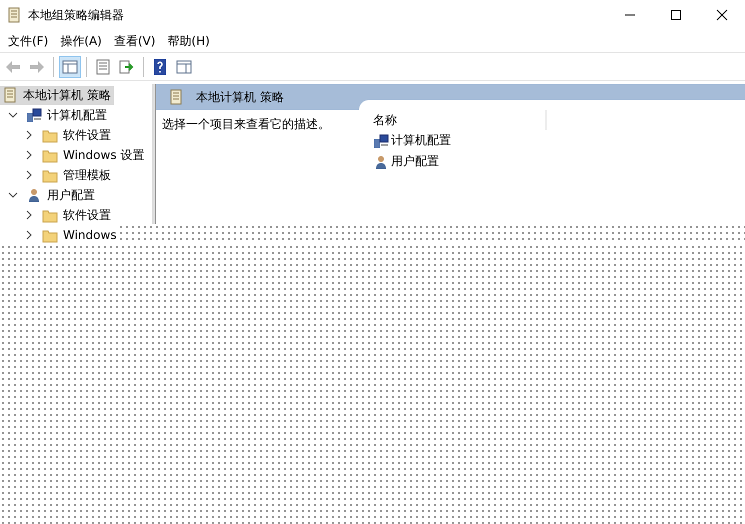 This screenshot has width=745, height=524. Describe the element at coordinates (127, 67) in the screenshot. I see `export-icon` at that location.